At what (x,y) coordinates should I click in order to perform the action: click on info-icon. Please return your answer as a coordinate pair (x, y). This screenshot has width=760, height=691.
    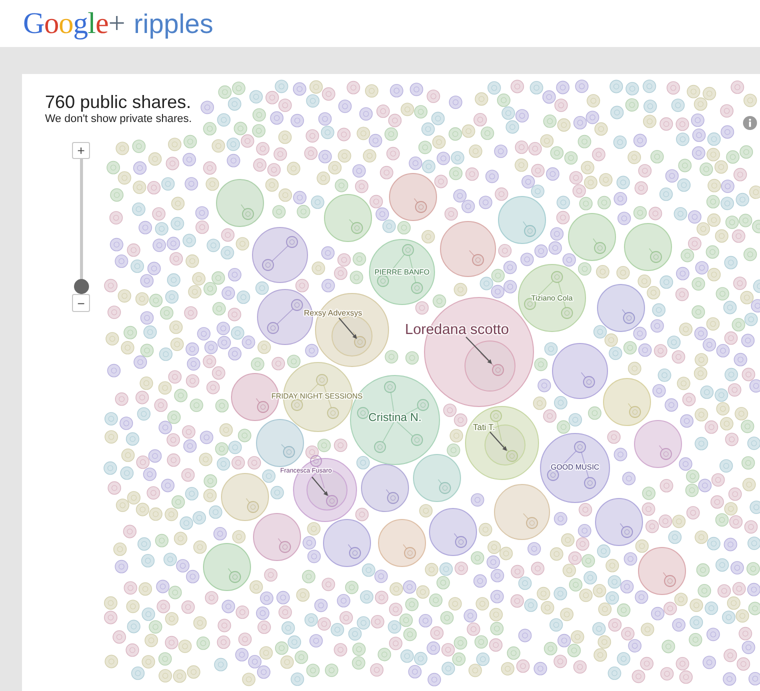
    Looking at the image, I should click on (750, 123).